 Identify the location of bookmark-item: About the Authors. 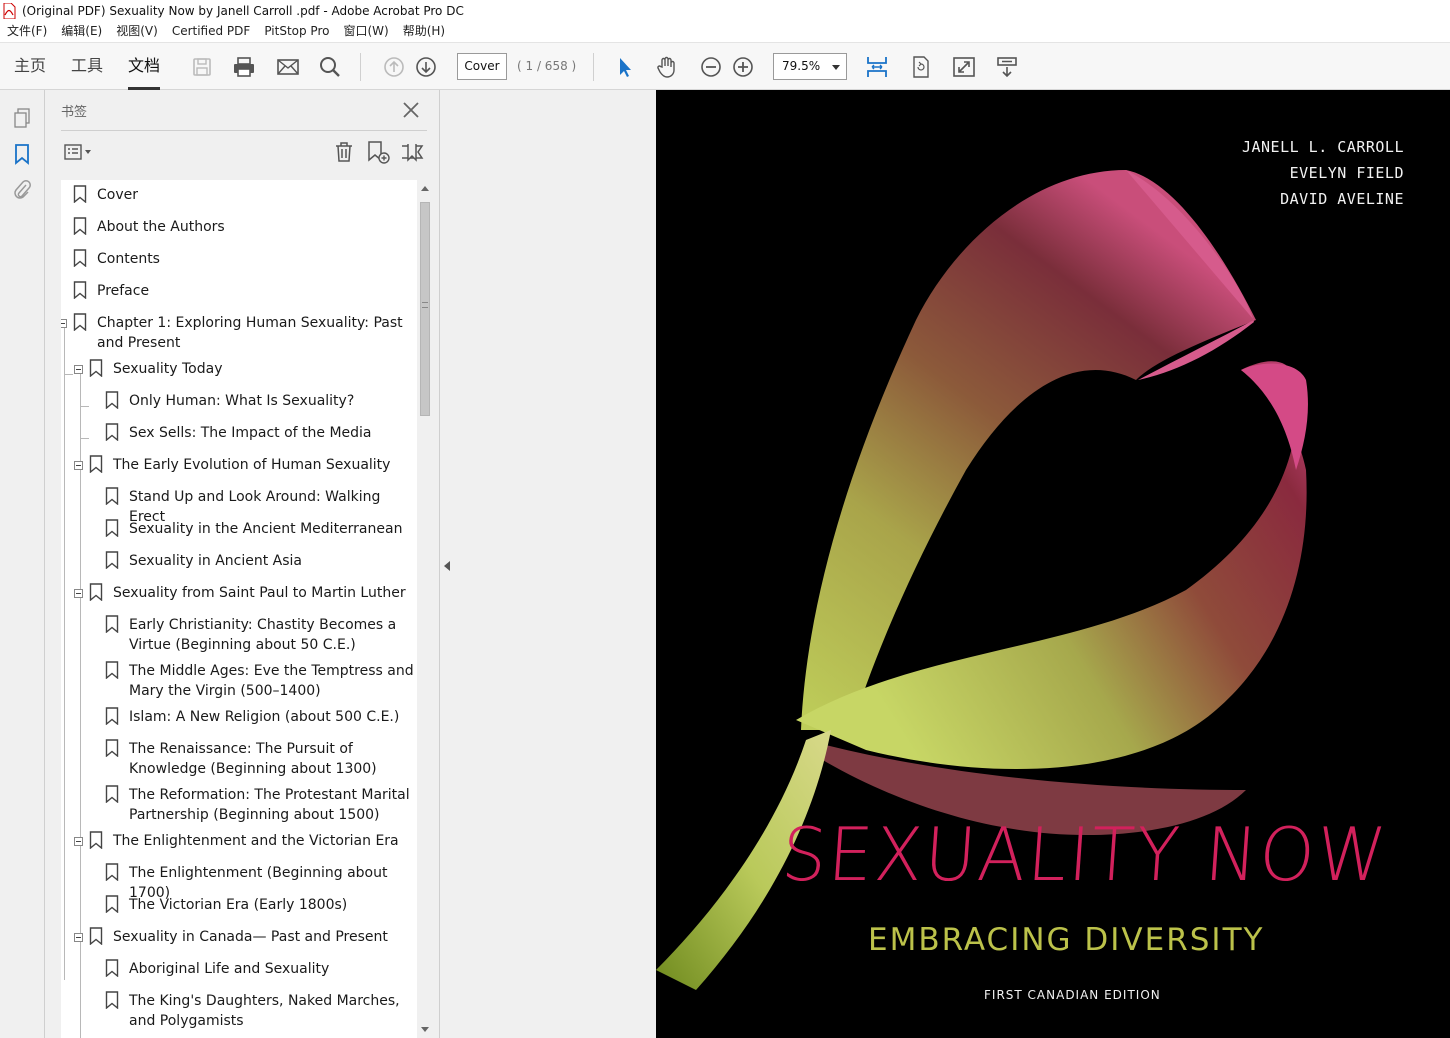
(240, 227).